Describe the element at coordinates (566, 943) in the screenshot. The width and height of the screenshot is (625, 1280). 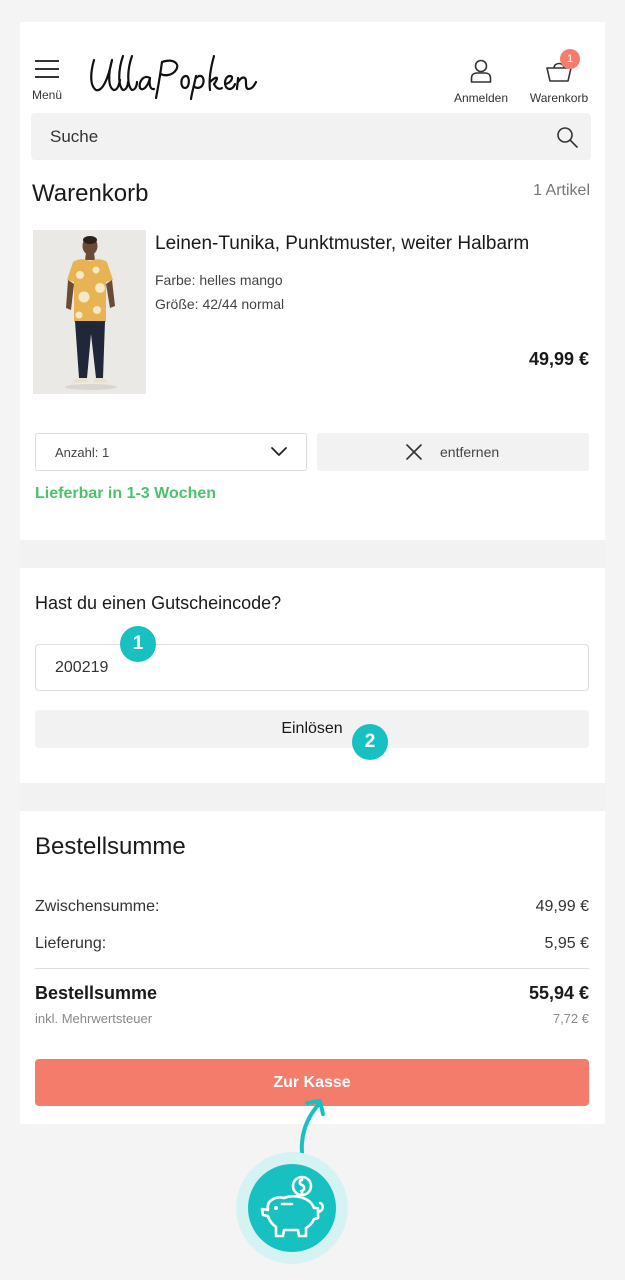
I see `shipping-value: 5,95 €` at that location.